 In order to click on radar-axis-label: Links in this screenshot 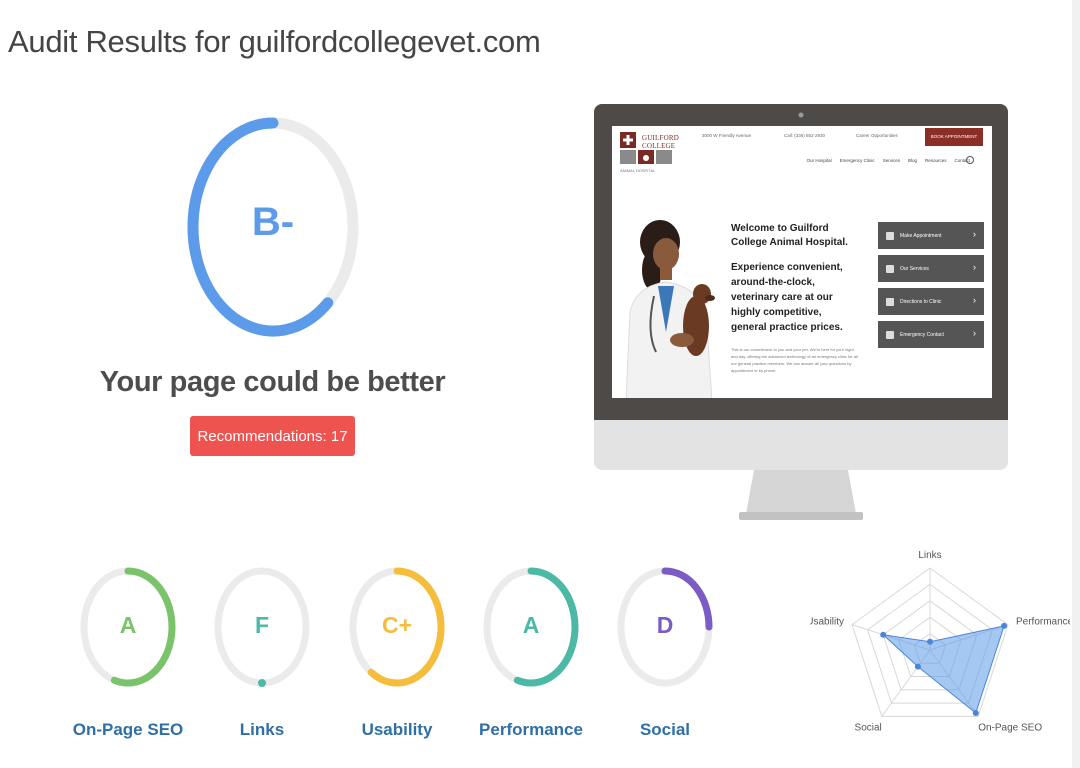, I will do `click(929, 555)`.